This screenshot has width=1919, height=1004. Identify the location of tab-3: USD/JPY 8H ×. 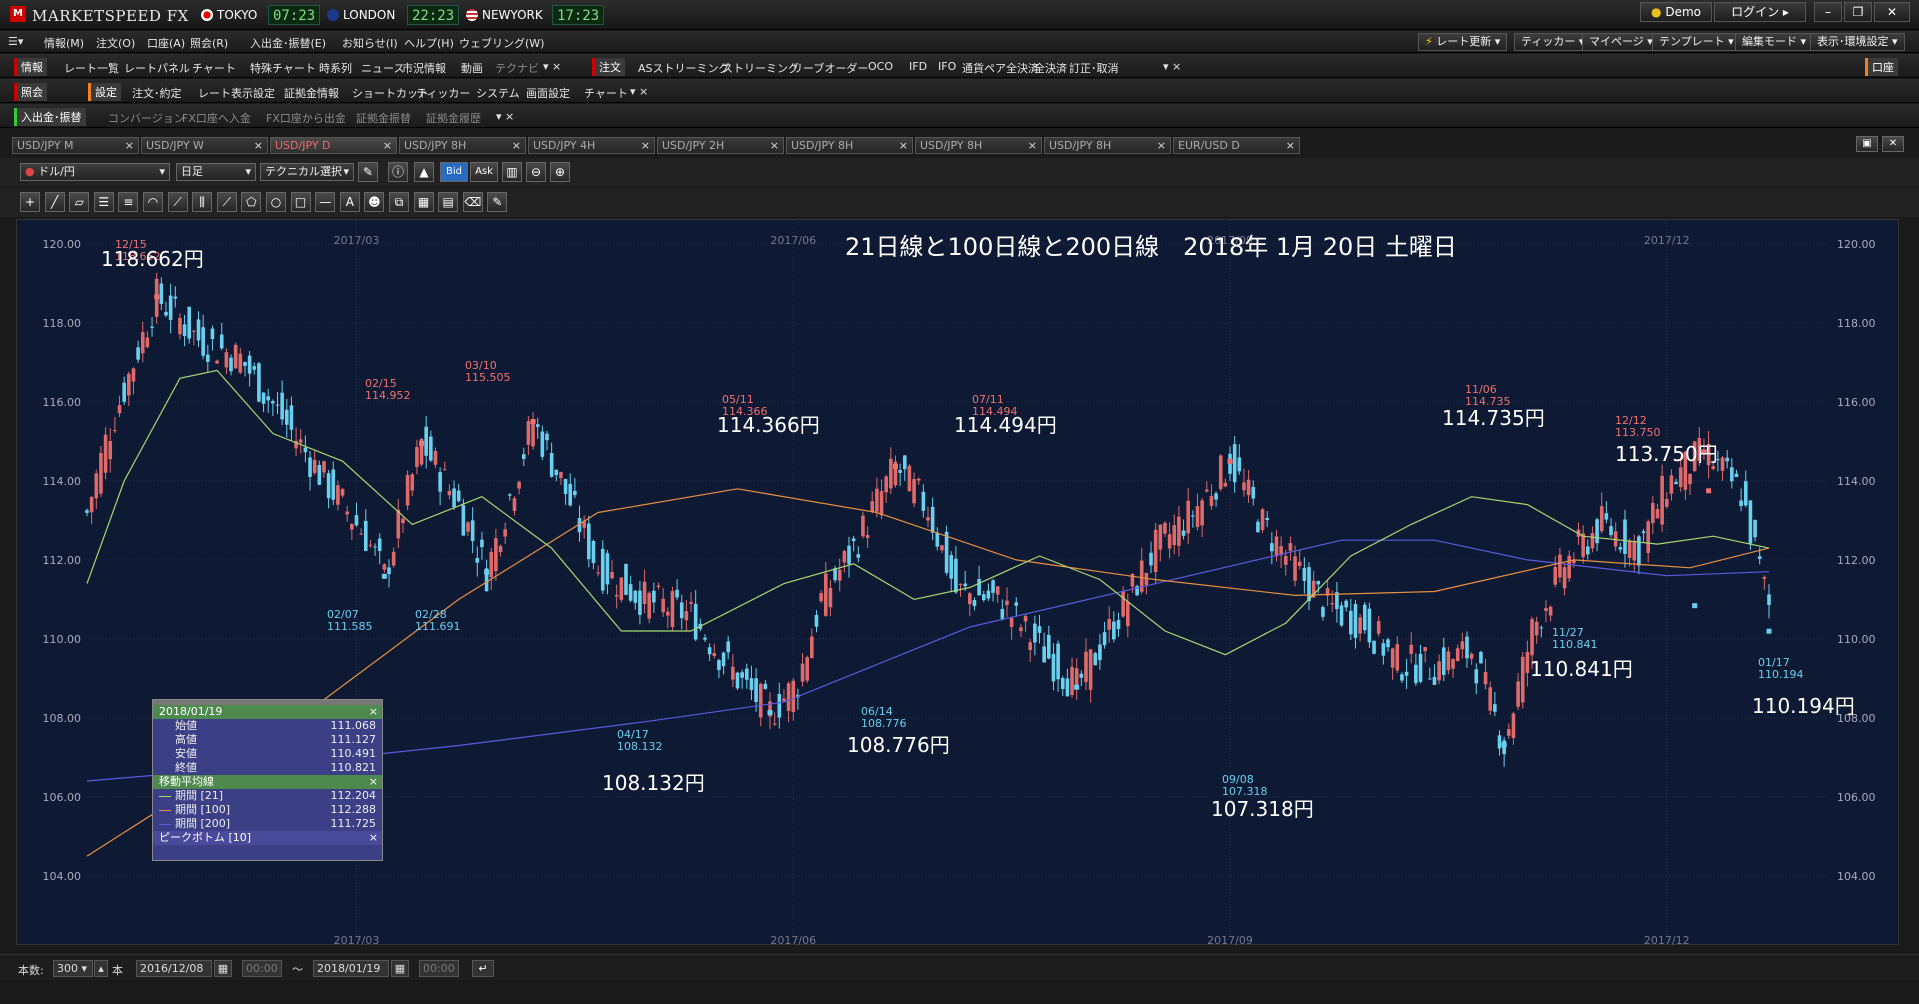
(462, 145).